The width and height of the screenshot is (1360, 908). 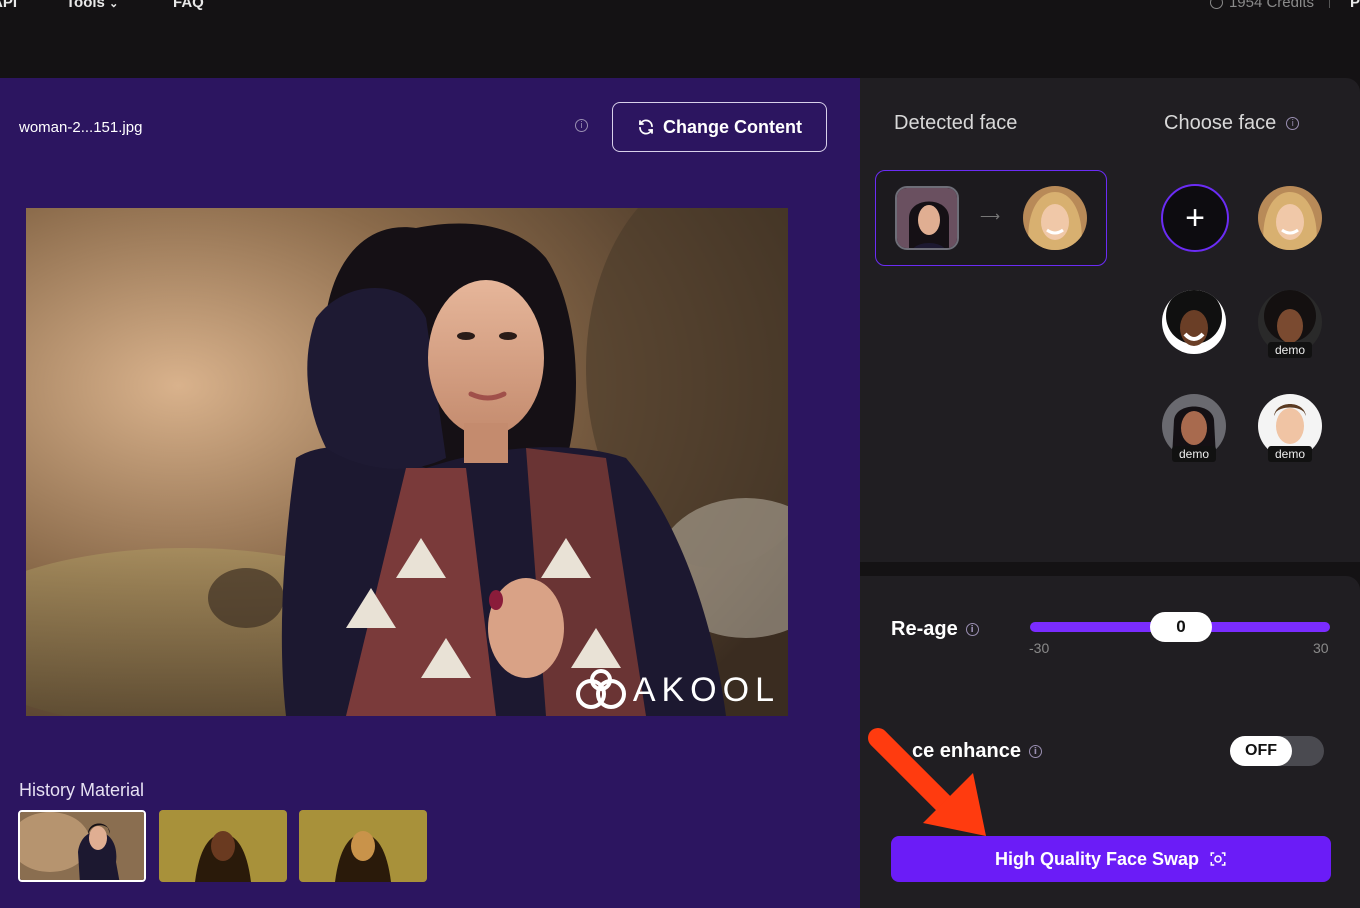 I want to click on reage-label: Re-age, so click(x=924, y=629).